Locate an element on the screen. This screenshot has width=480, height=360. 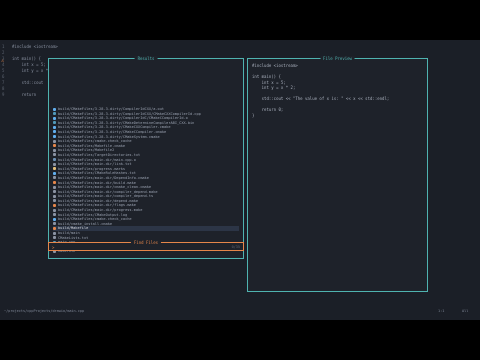
result-path: build/CMakeFiles/CMakeOutput.log is located at coordinates (93, 214).